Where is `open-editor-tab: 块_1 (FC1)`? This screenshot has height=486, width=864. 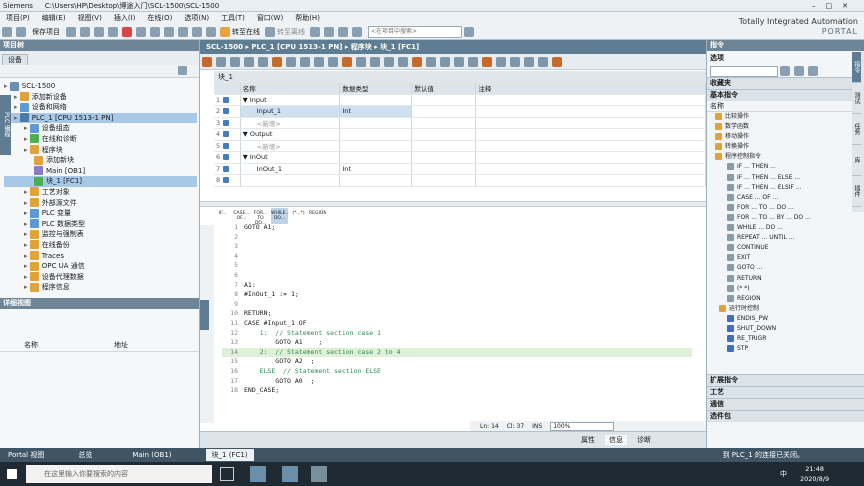 open-editor-tab: 块_1 (FC1) is located at coordinates (229, 455).